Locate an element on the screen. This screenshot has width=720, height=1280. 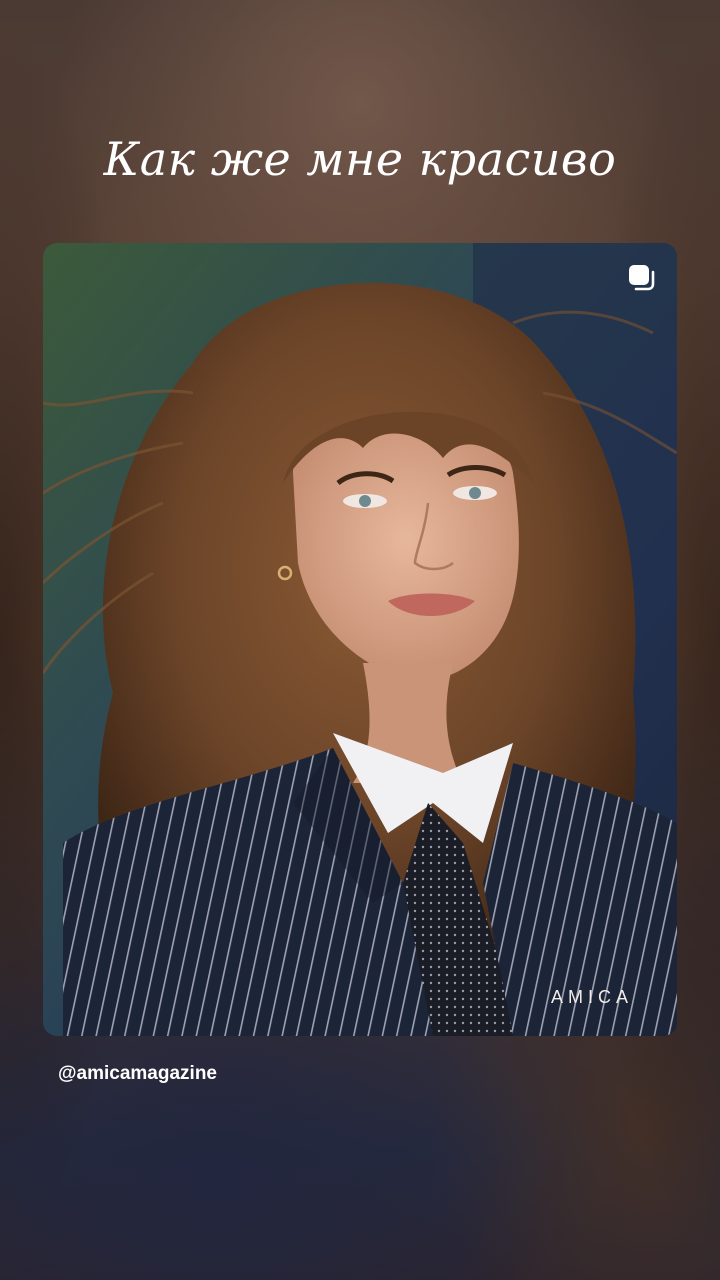
story-caption: Как же мне красиво is located at coordinates (360, 159).